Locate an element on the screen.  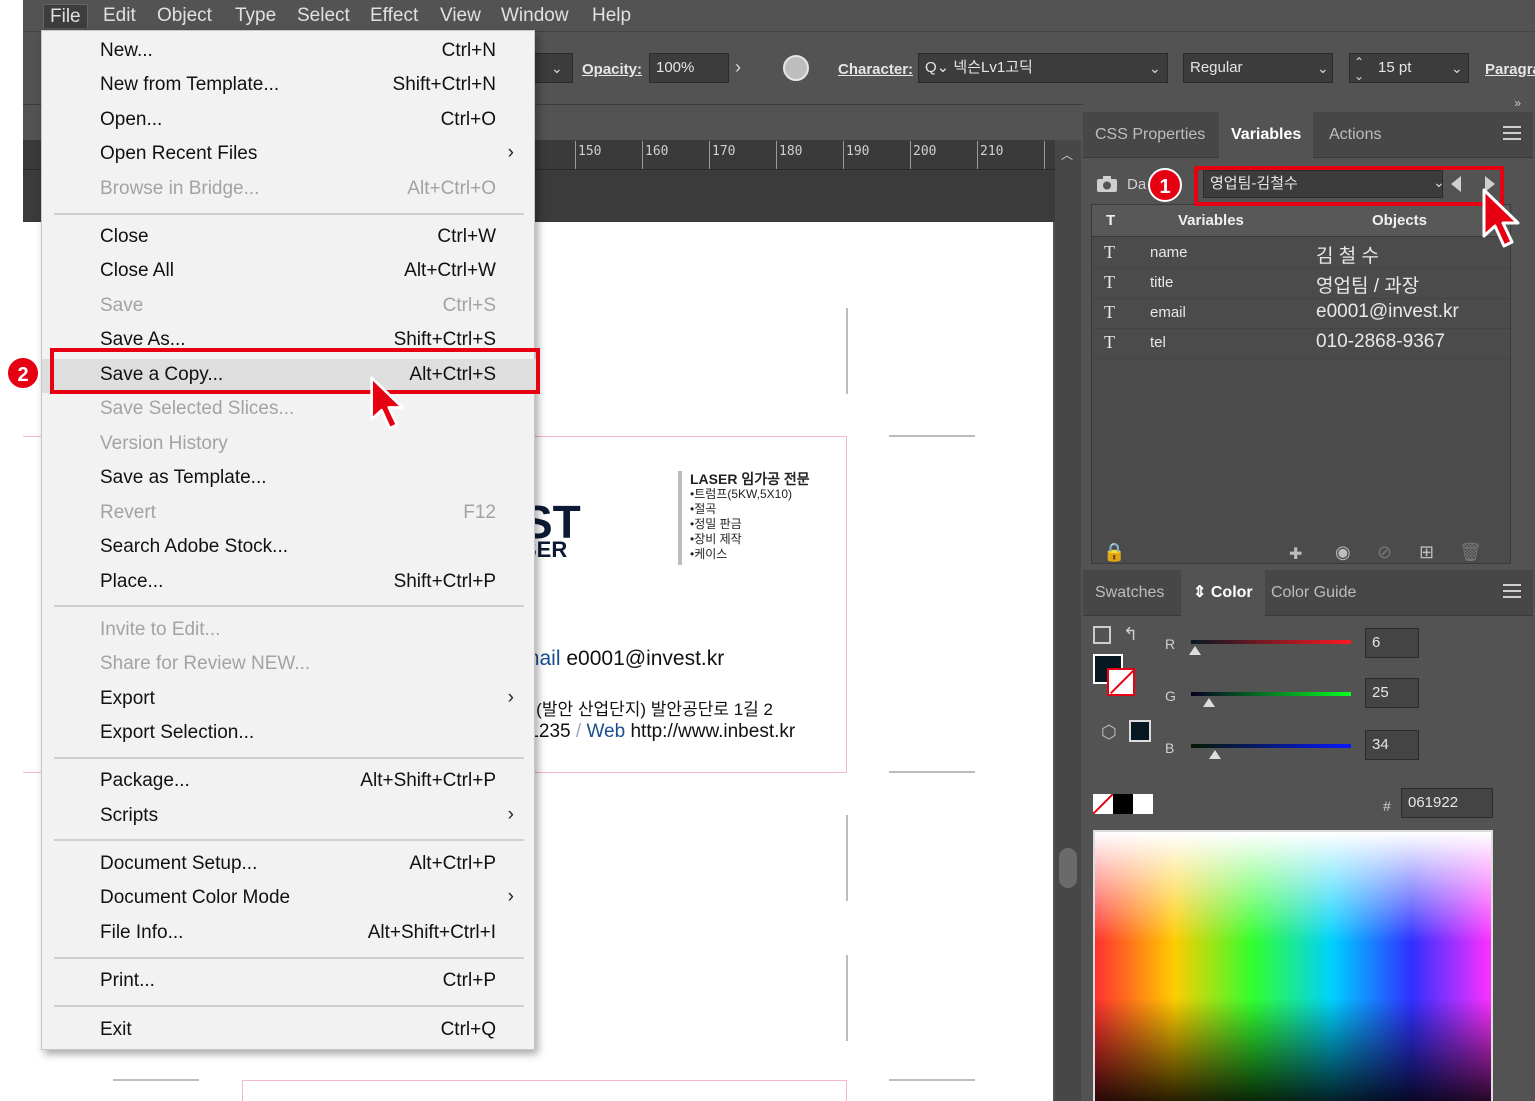
camera-icon is located at coordinates (1107, 184).